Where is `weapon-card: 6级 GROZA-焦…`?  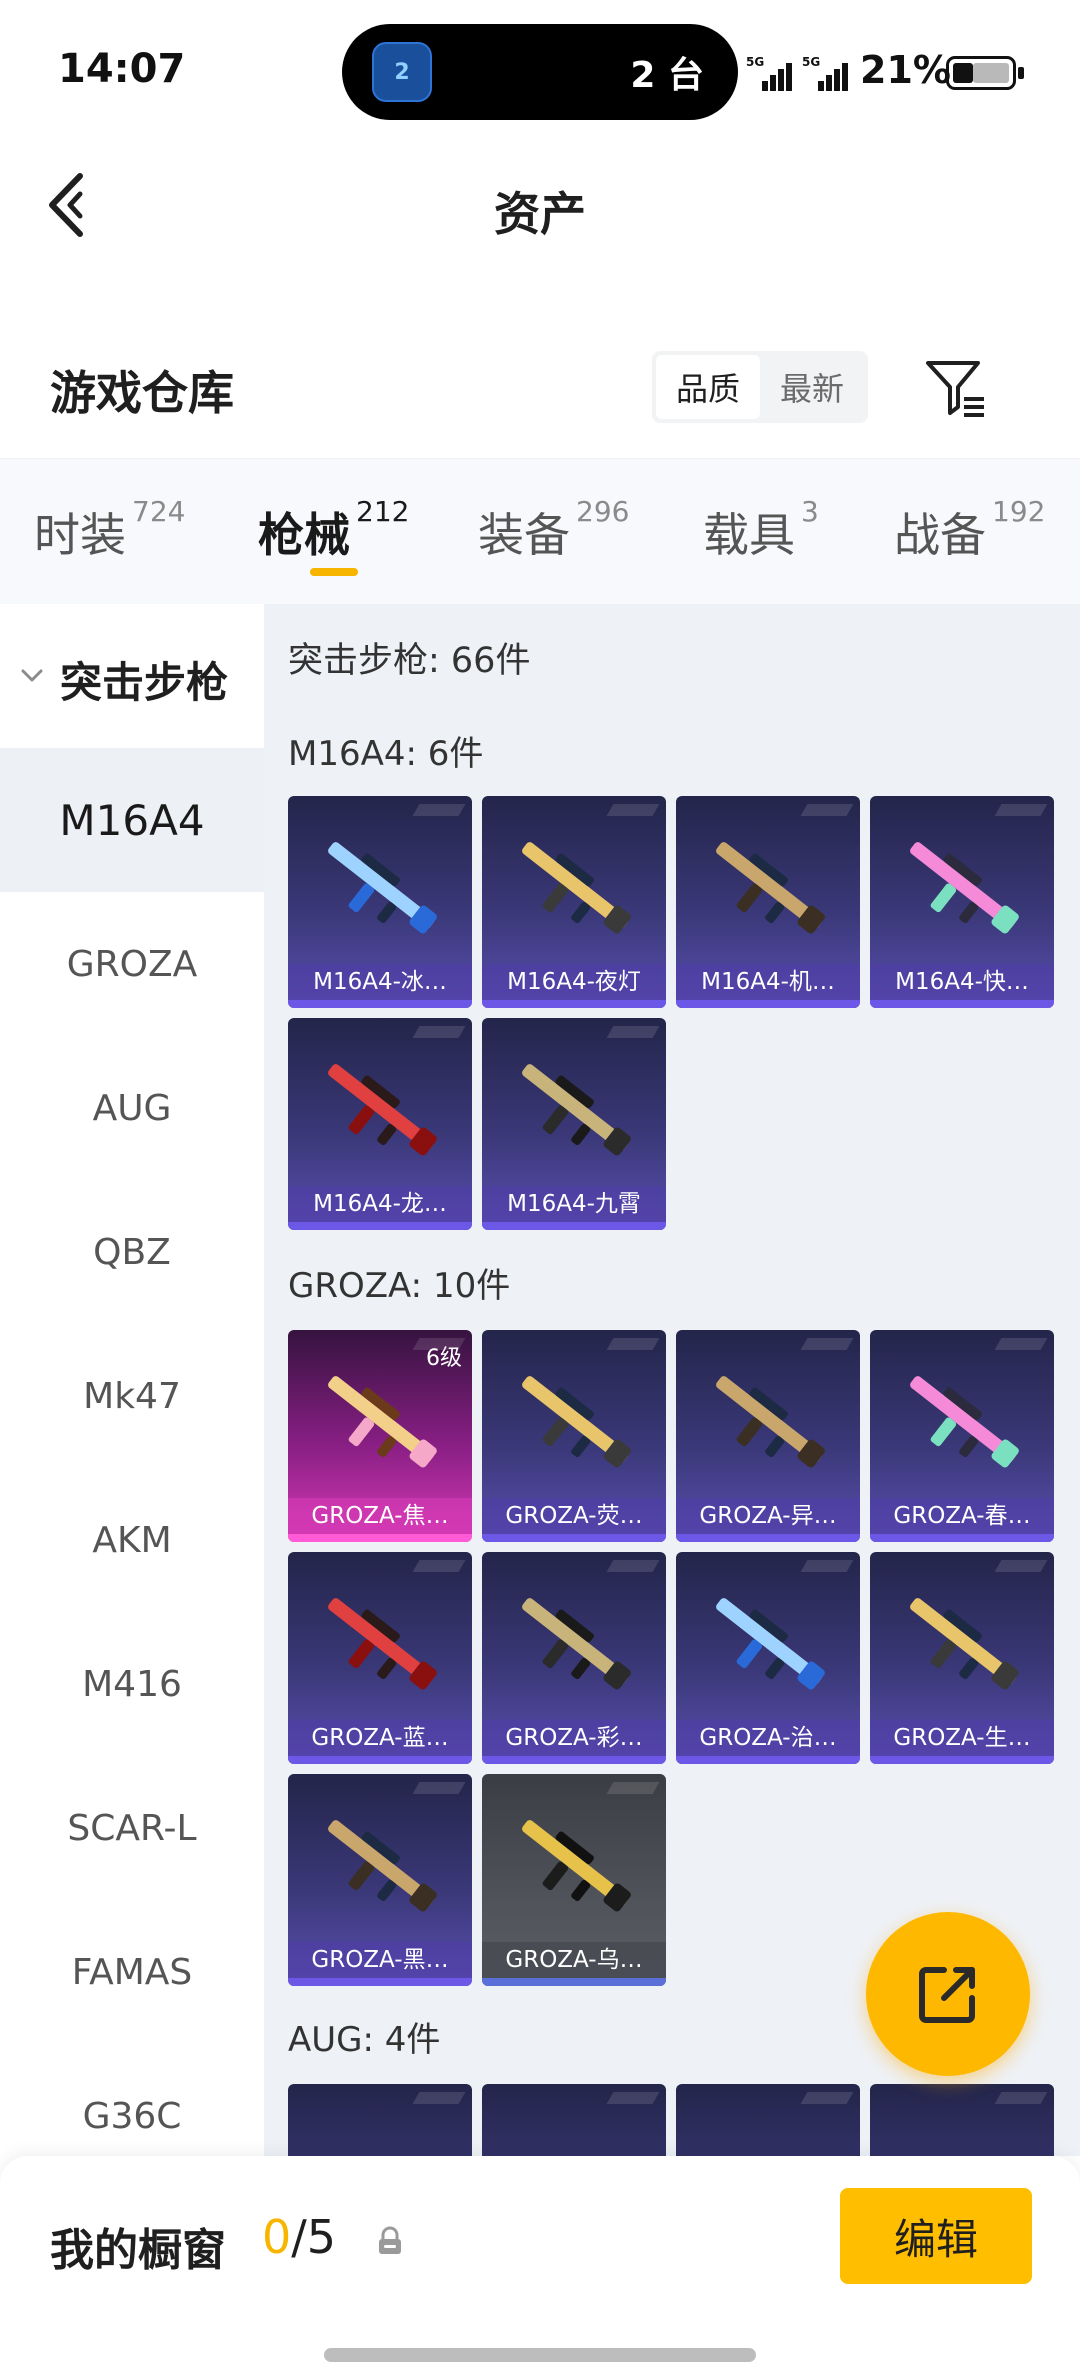 weapon-card: 6级 GROZA-焦… is located at coordinates (380, 1436).